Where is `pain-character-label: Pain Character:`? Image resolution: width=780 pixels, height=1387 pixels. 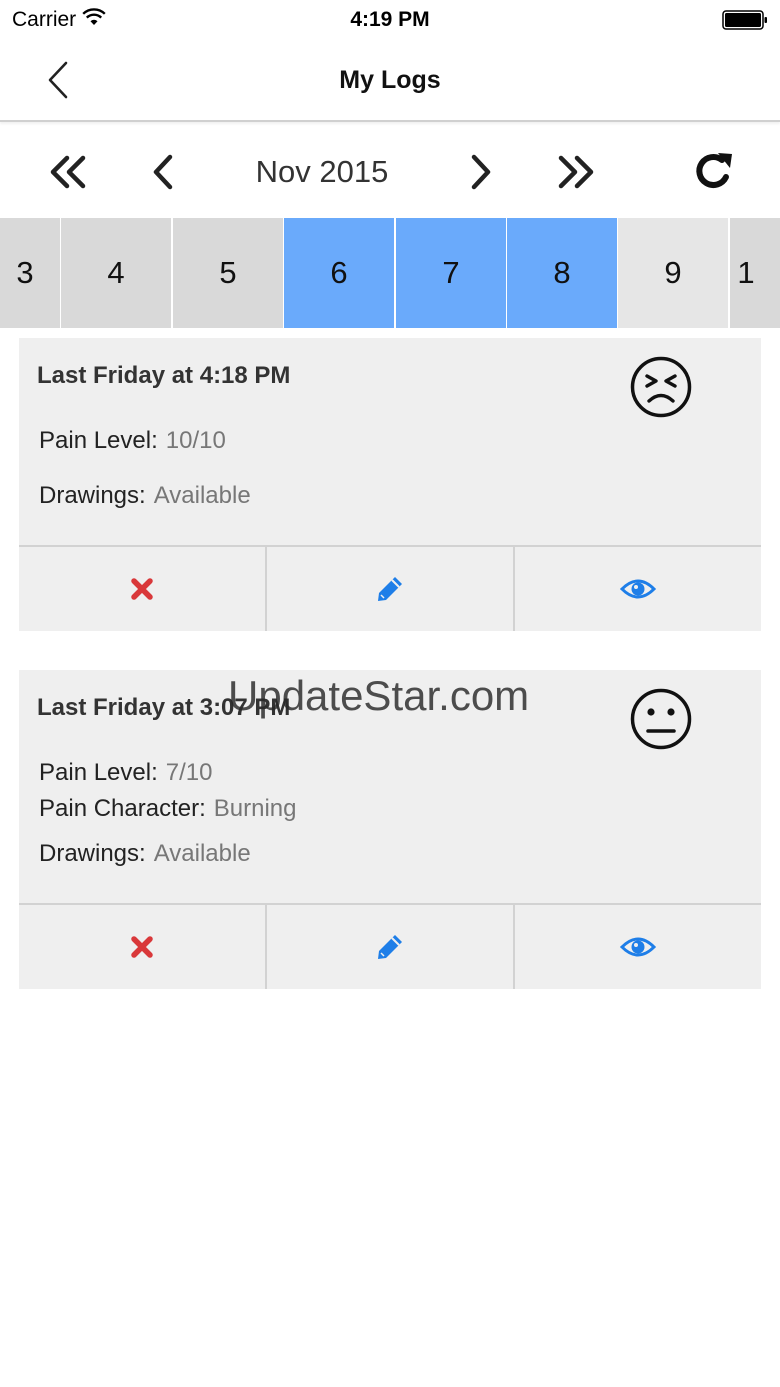
pain-character-label: Pain Character: is located at coordinates (122, 808).